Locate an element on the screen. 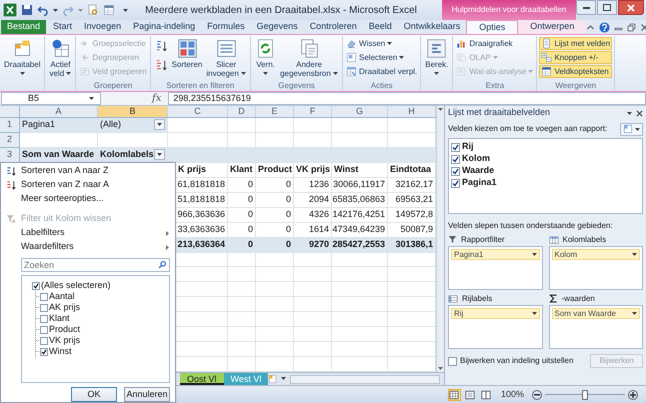 The width and height of the screenshot is (646, 403). area-field-item: Rij is located at coordinates (495, 313).